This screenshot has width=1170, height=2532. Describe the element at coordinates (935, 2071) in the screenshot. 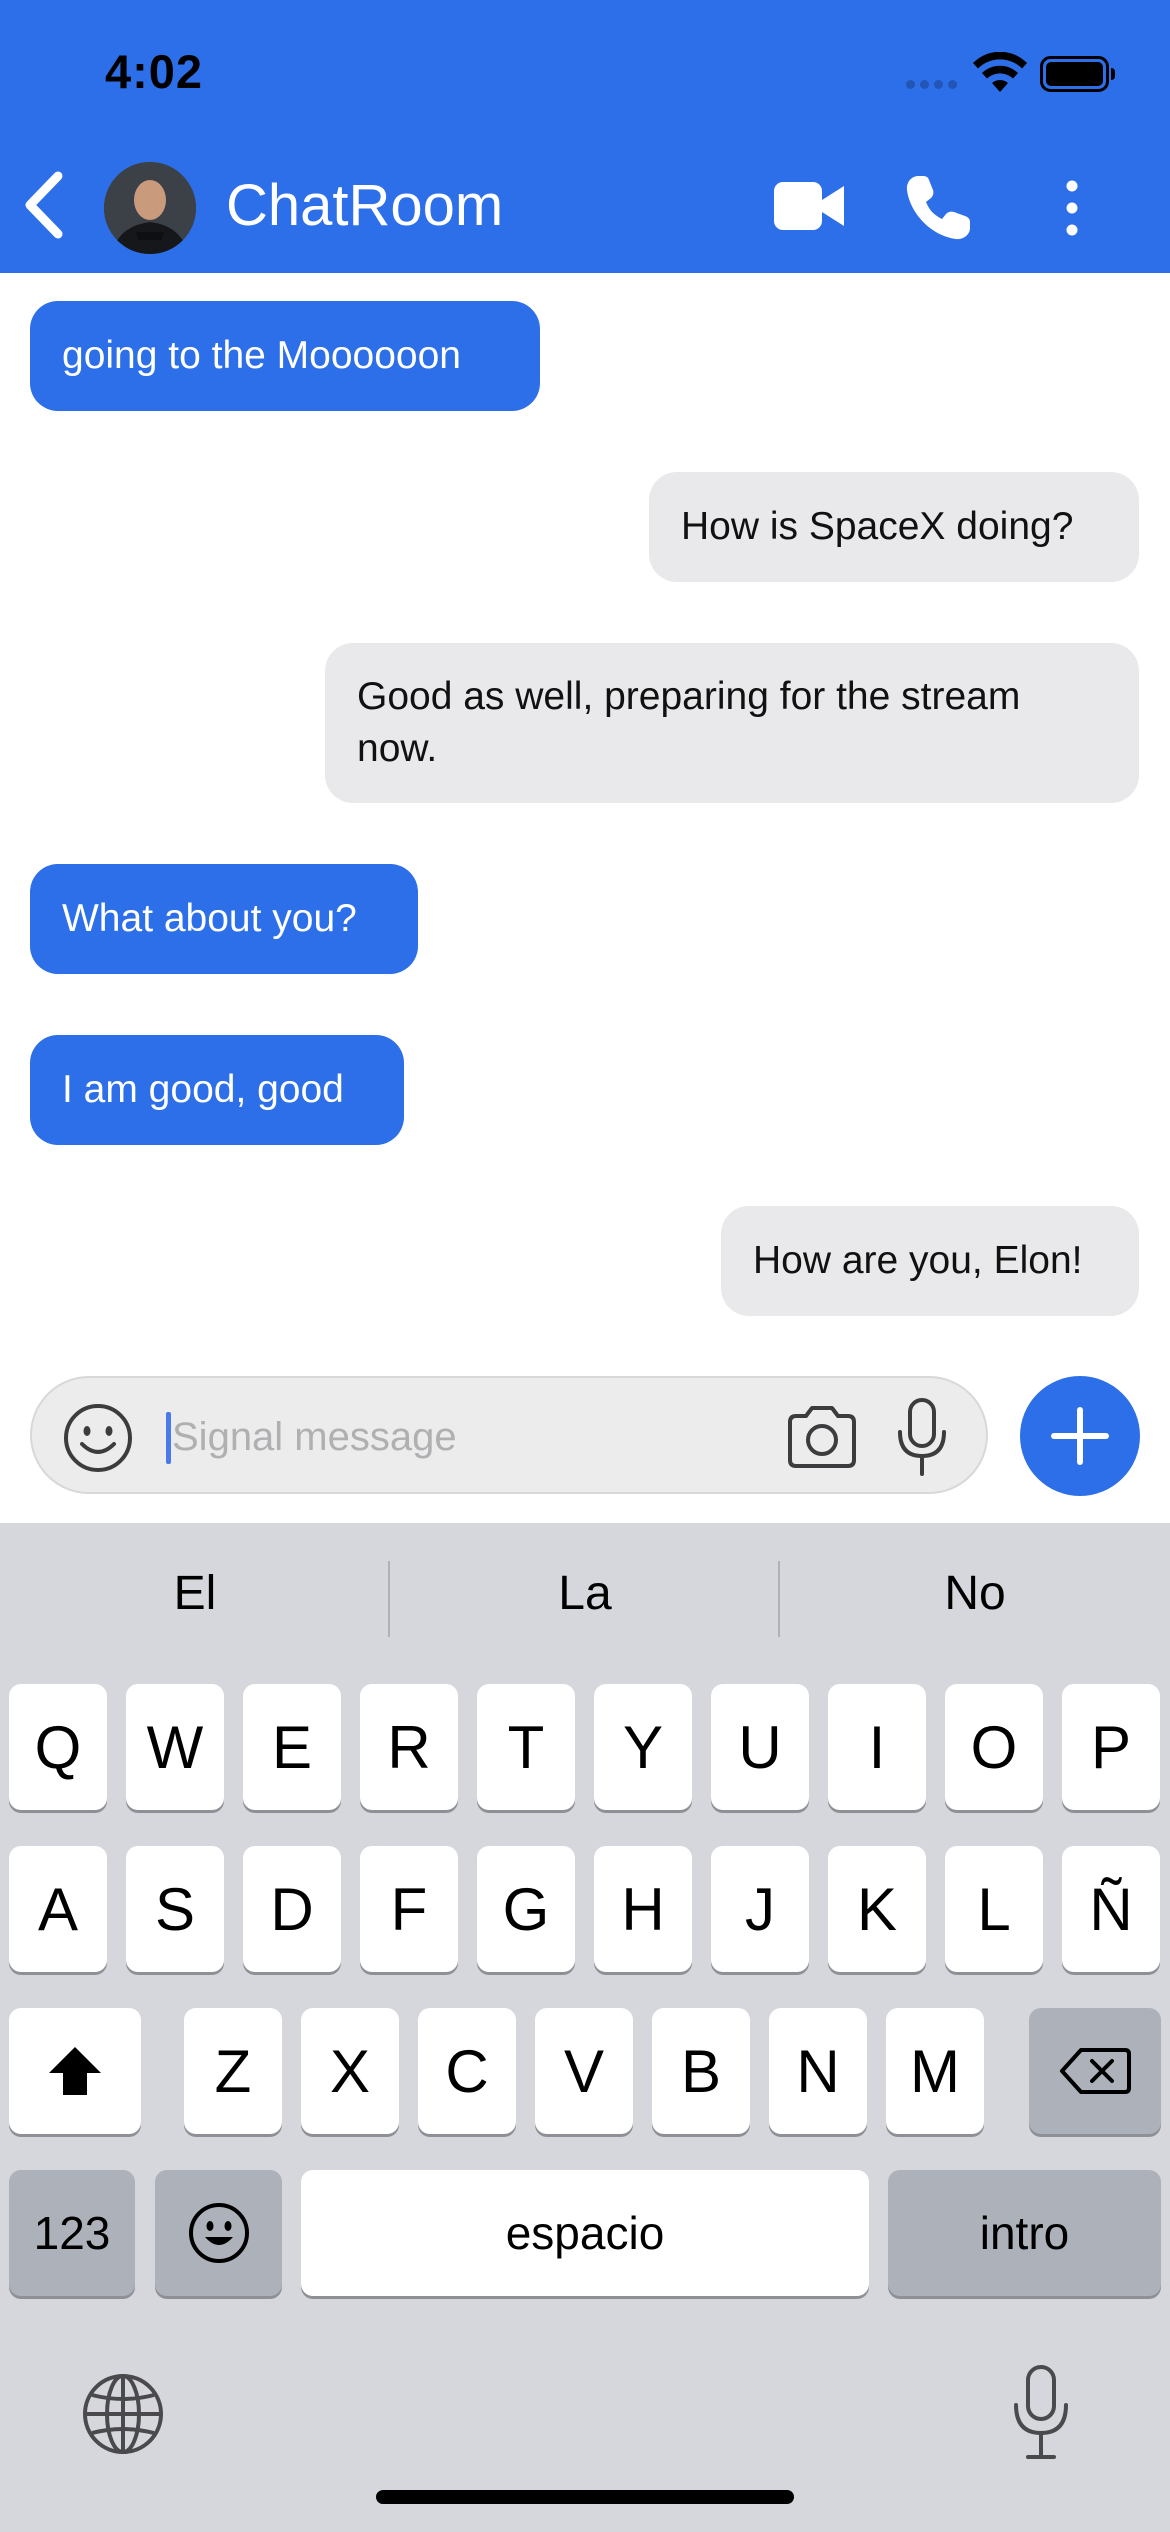

I see `key: M` at that location.